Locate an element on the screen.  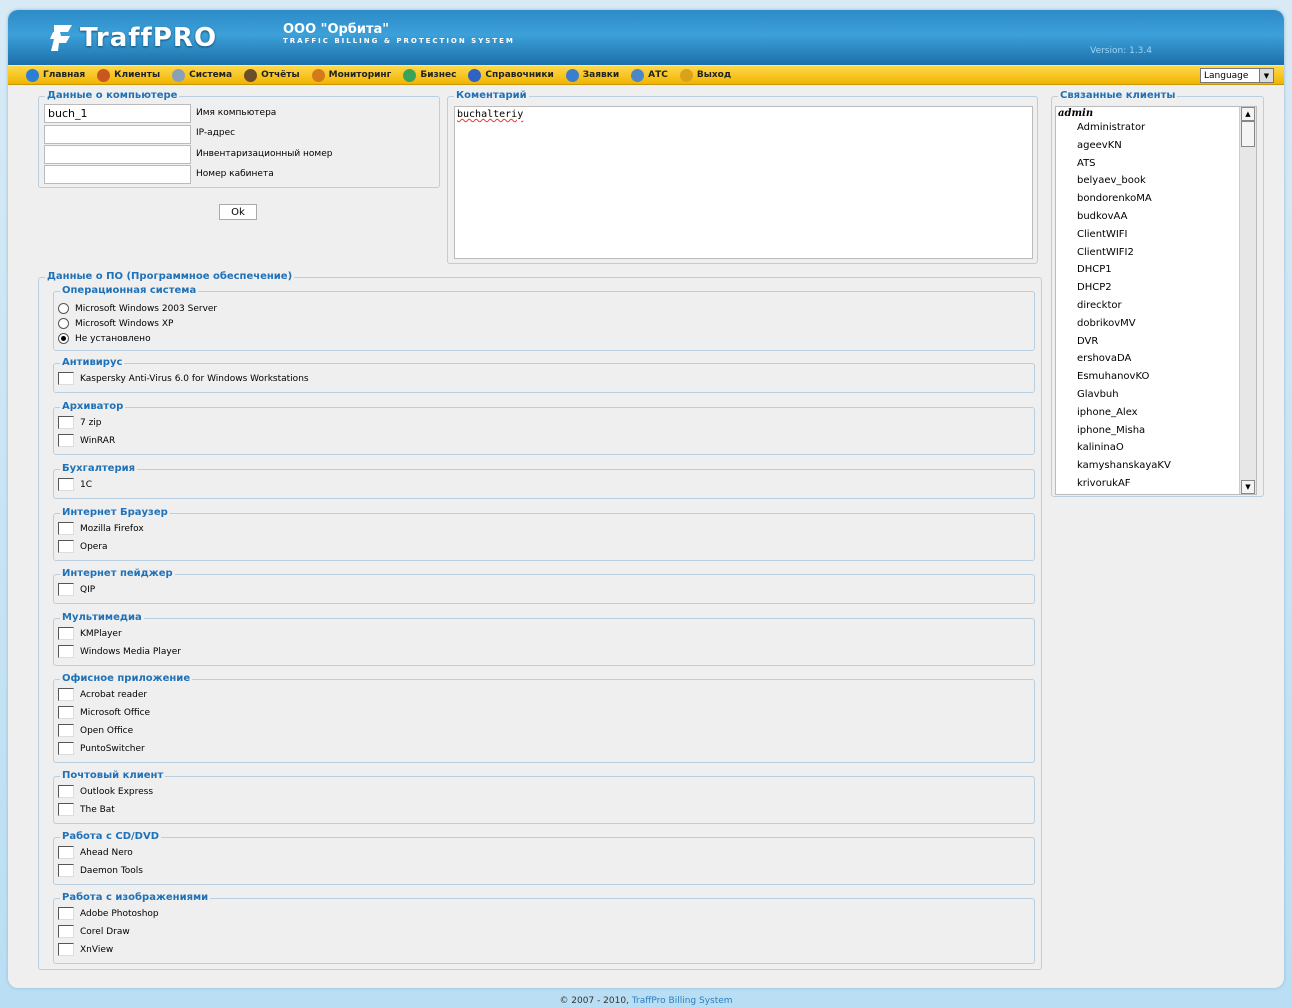
client-list-item: Glavbuh is located at coordinates (1156, 395).